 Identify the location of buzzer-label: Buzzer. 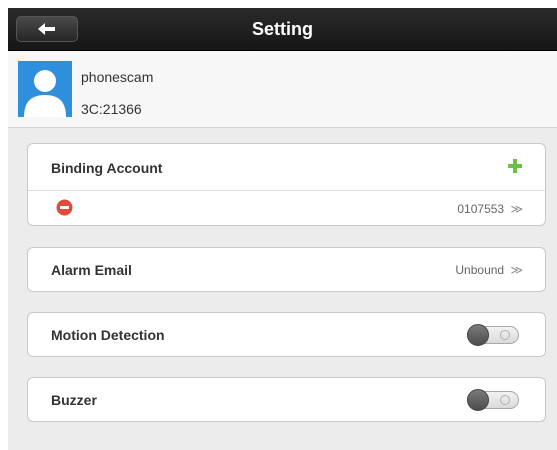
(74, 400).